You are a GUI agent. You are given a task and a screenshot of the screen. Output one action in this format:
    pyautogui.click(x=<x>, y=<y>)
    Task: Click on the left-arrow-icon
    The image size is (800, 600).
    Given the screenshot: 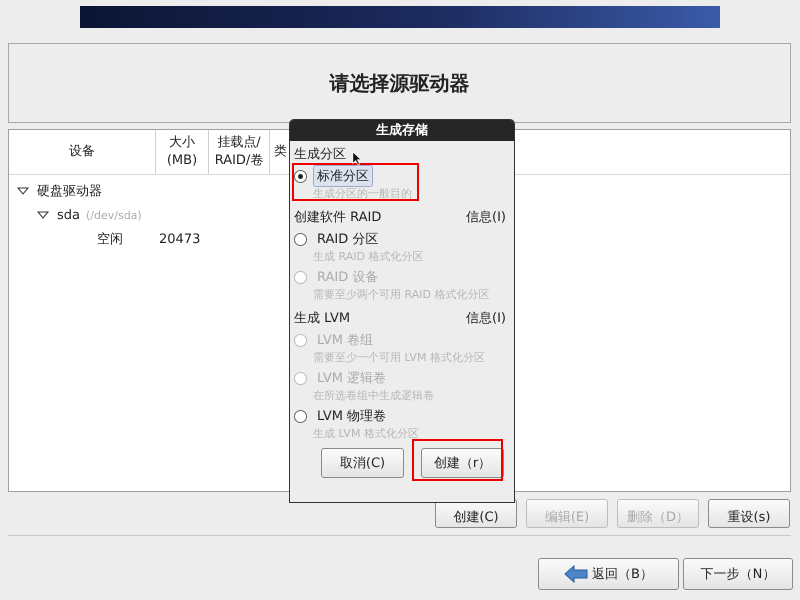 What is the action you would take?
    pyautogui.click(x=576, y=574)
    